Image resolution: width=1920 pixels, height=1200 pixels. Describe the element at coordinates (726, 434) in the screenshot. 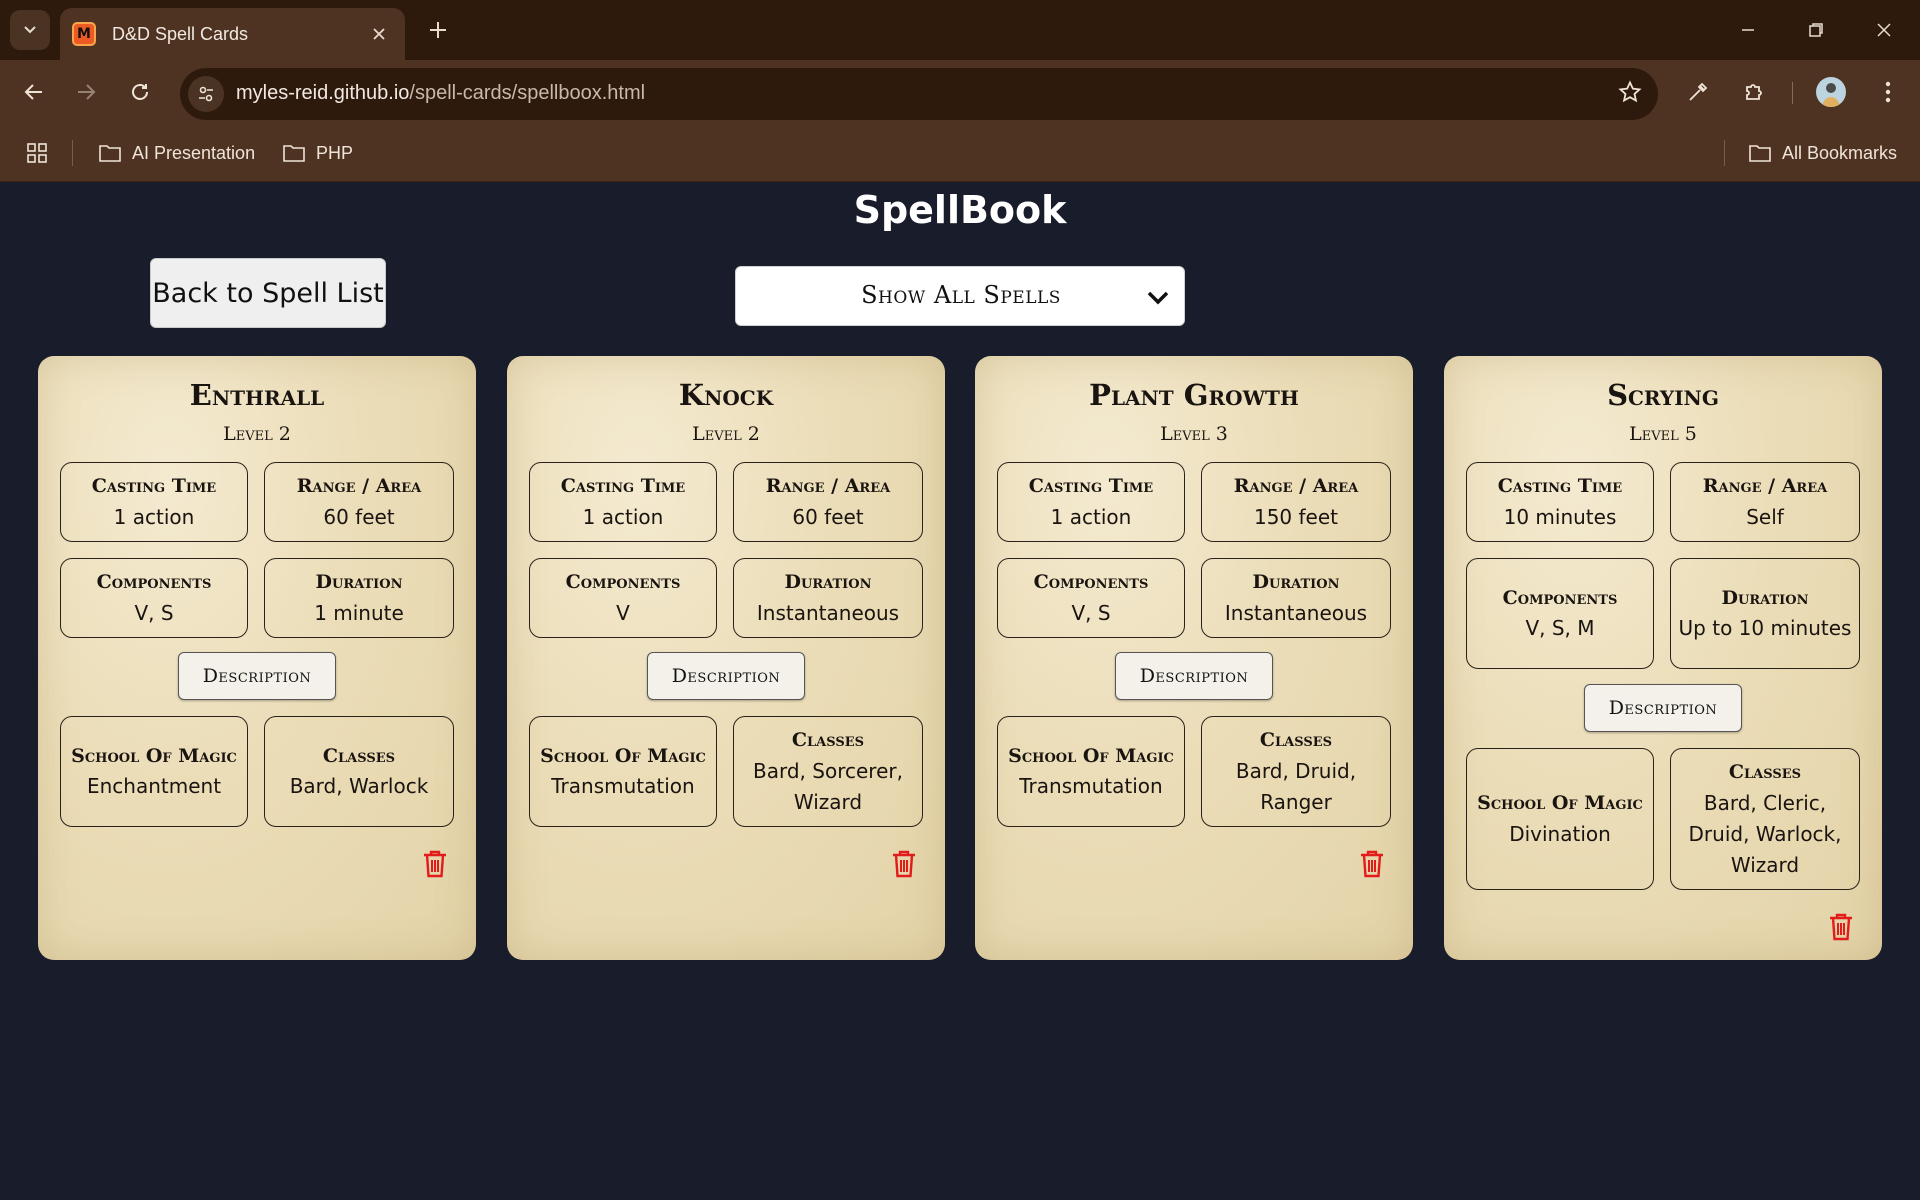

I see `spell-level: Level 2` at that location.